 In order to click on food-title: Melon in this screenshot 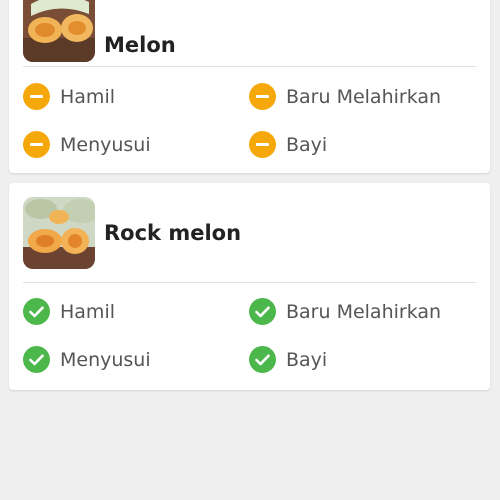, I will do `click(140, 45)`.